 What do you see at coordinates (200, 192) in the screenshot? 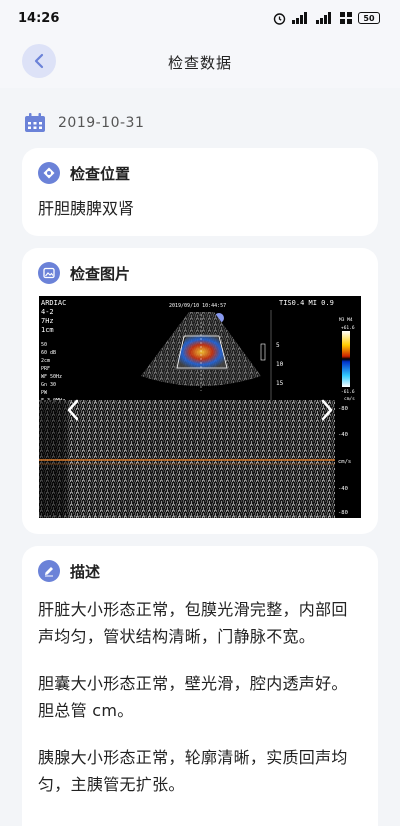
I see `location-card: 检查位置 肝胆胰脾双肾` at bounding box center [200, 192].